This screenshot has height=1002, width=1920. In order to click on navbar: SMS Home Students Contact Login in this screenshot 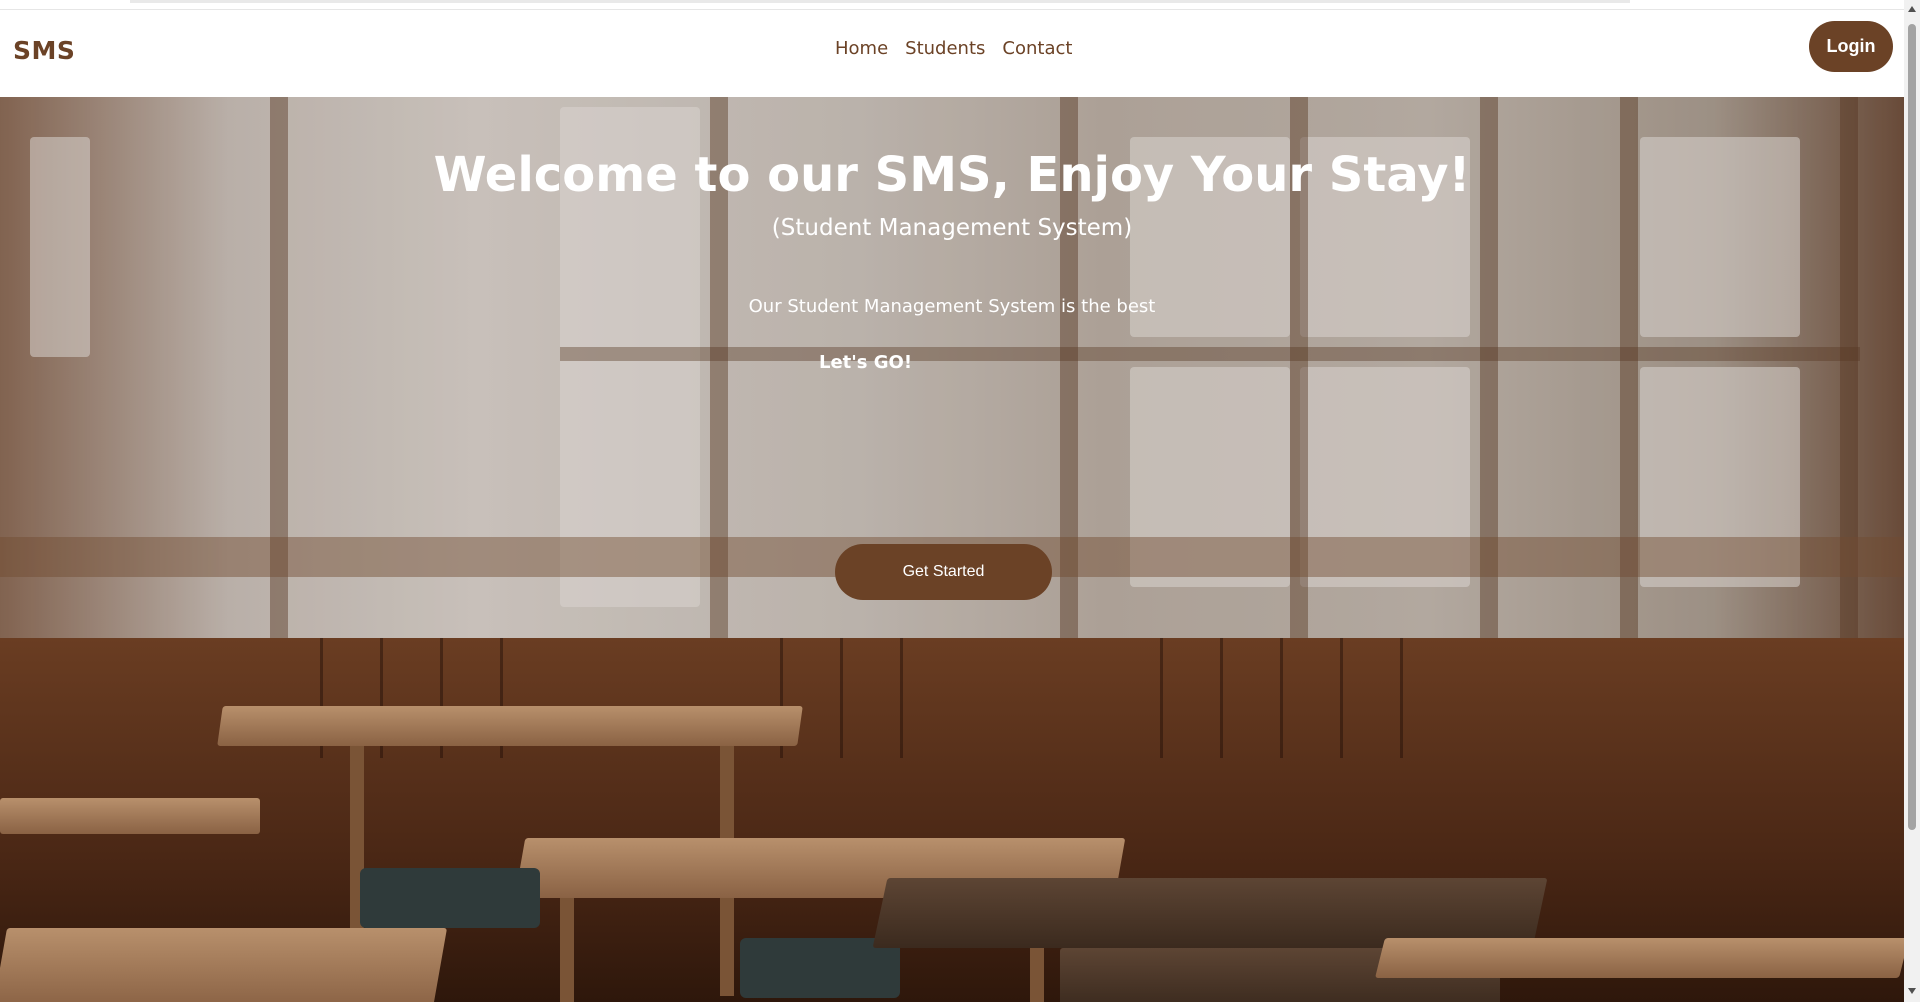, I will do `click(952, 53)`.